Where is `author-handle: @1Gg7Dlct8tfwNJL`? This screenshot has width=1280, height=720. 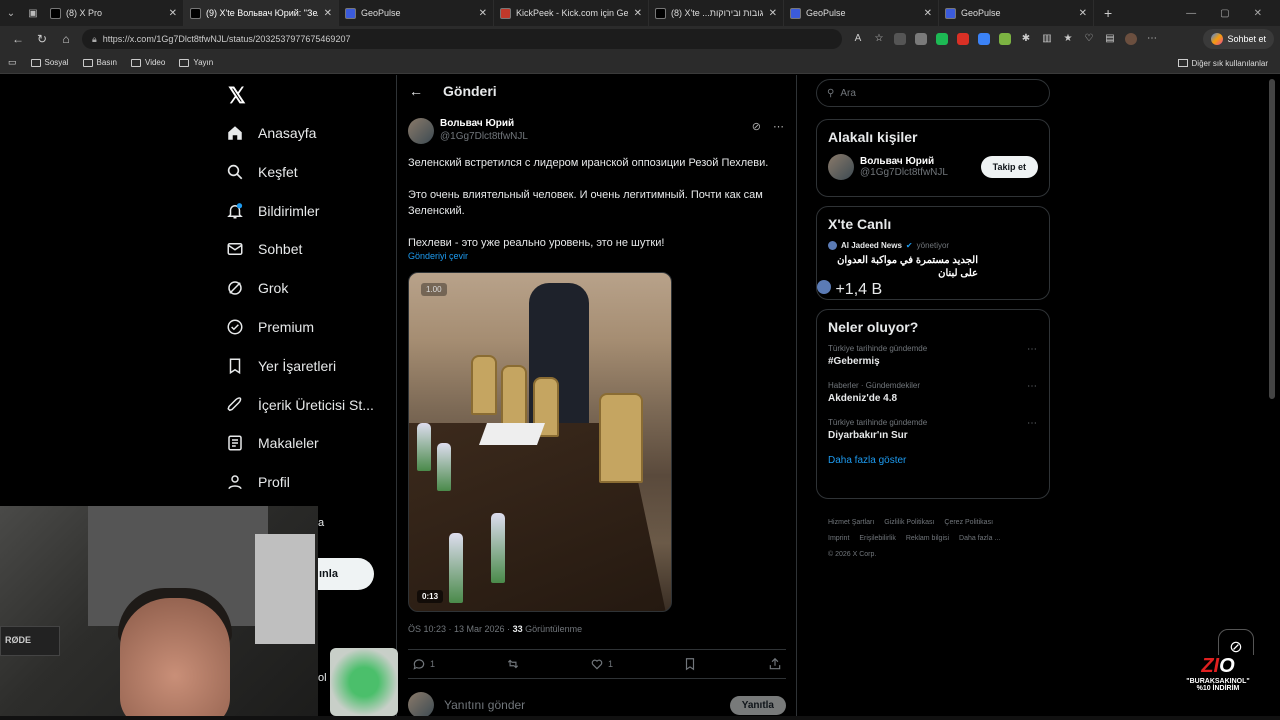 author-handle: @1Gg7Dlct8tfwNJL is located at coordinates (484, 136).